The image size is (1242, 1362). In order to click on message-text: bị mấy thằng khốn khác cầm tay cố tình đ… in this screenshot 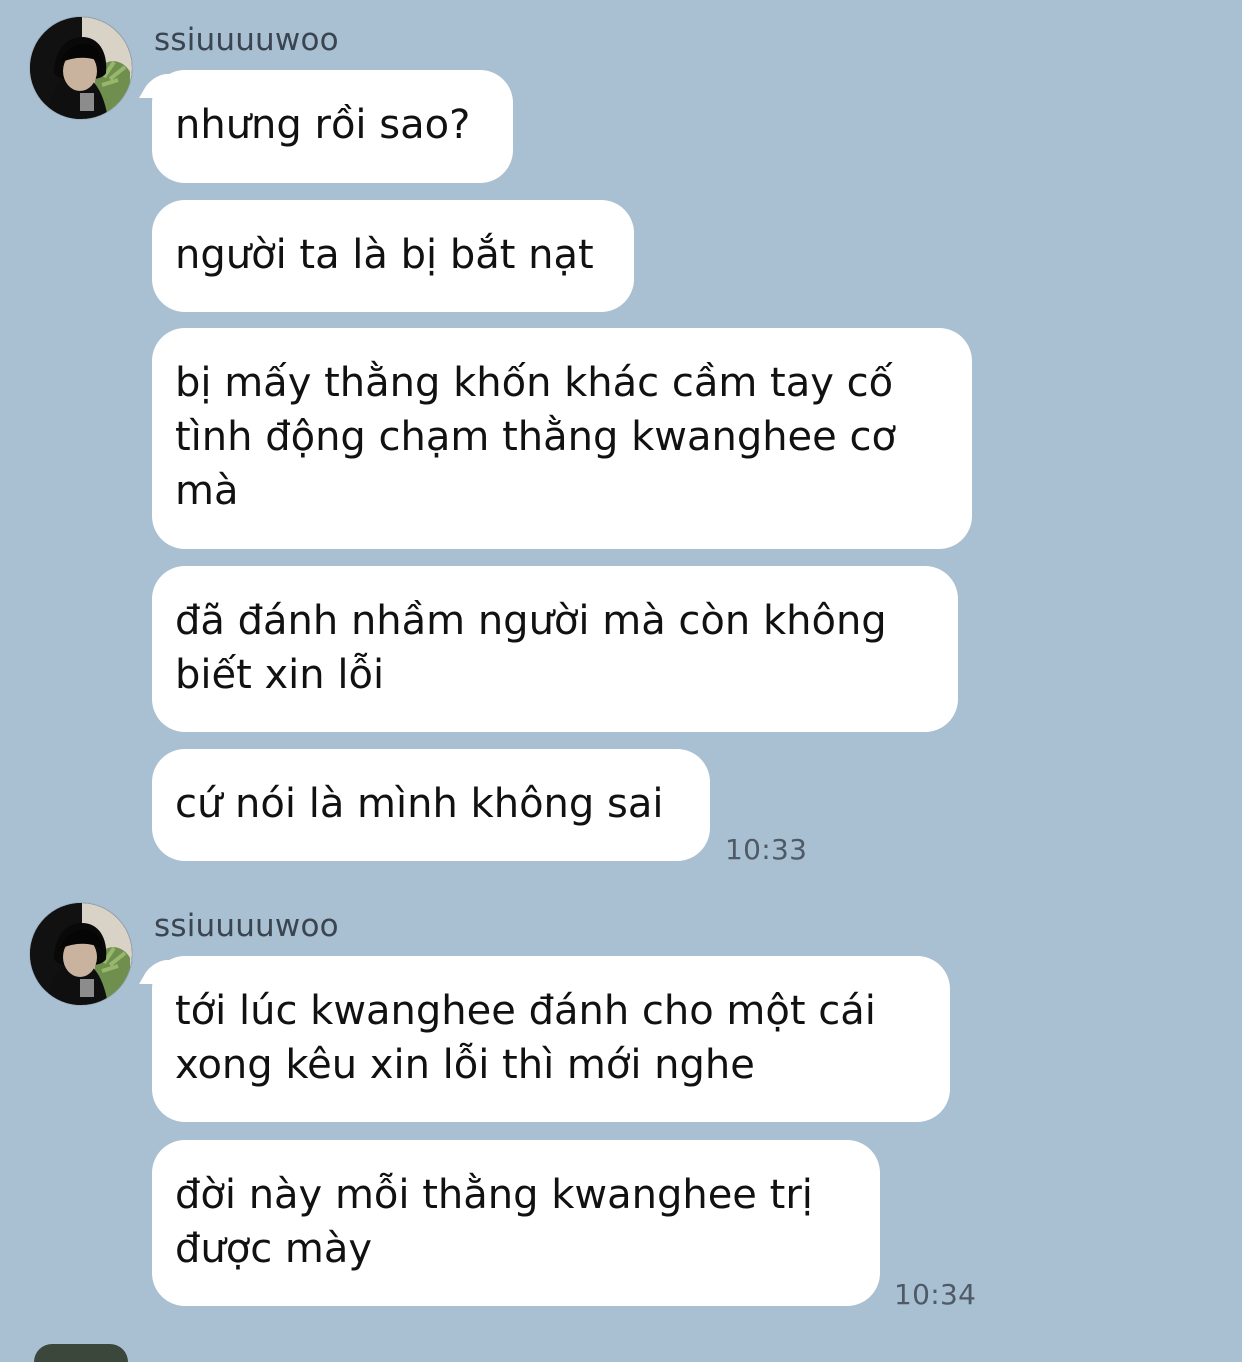, I will do `click(535, 437)`.